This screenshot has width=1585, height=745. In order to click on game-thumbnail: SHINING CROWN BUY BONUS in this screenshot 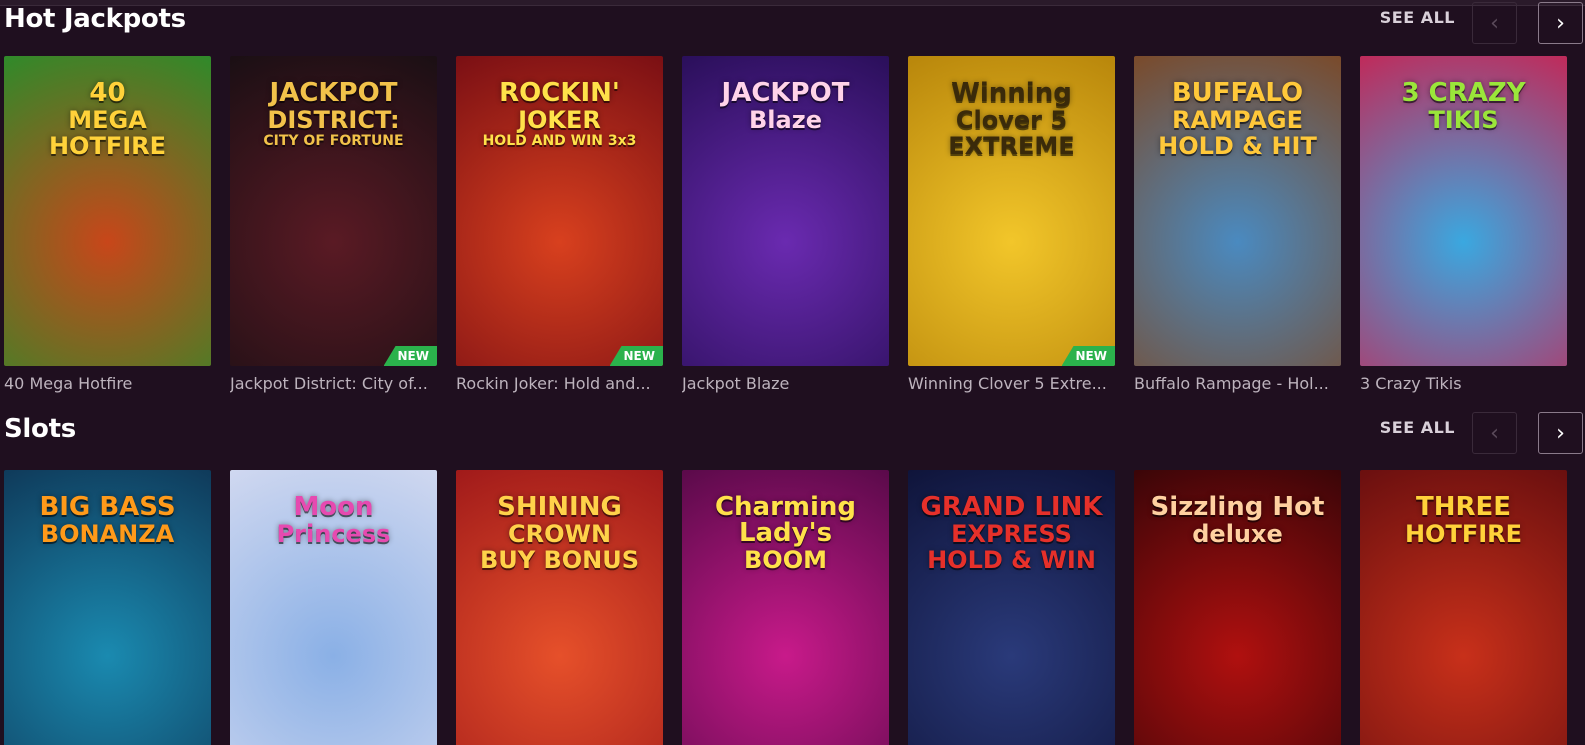, I will do `click(559, 607)`.